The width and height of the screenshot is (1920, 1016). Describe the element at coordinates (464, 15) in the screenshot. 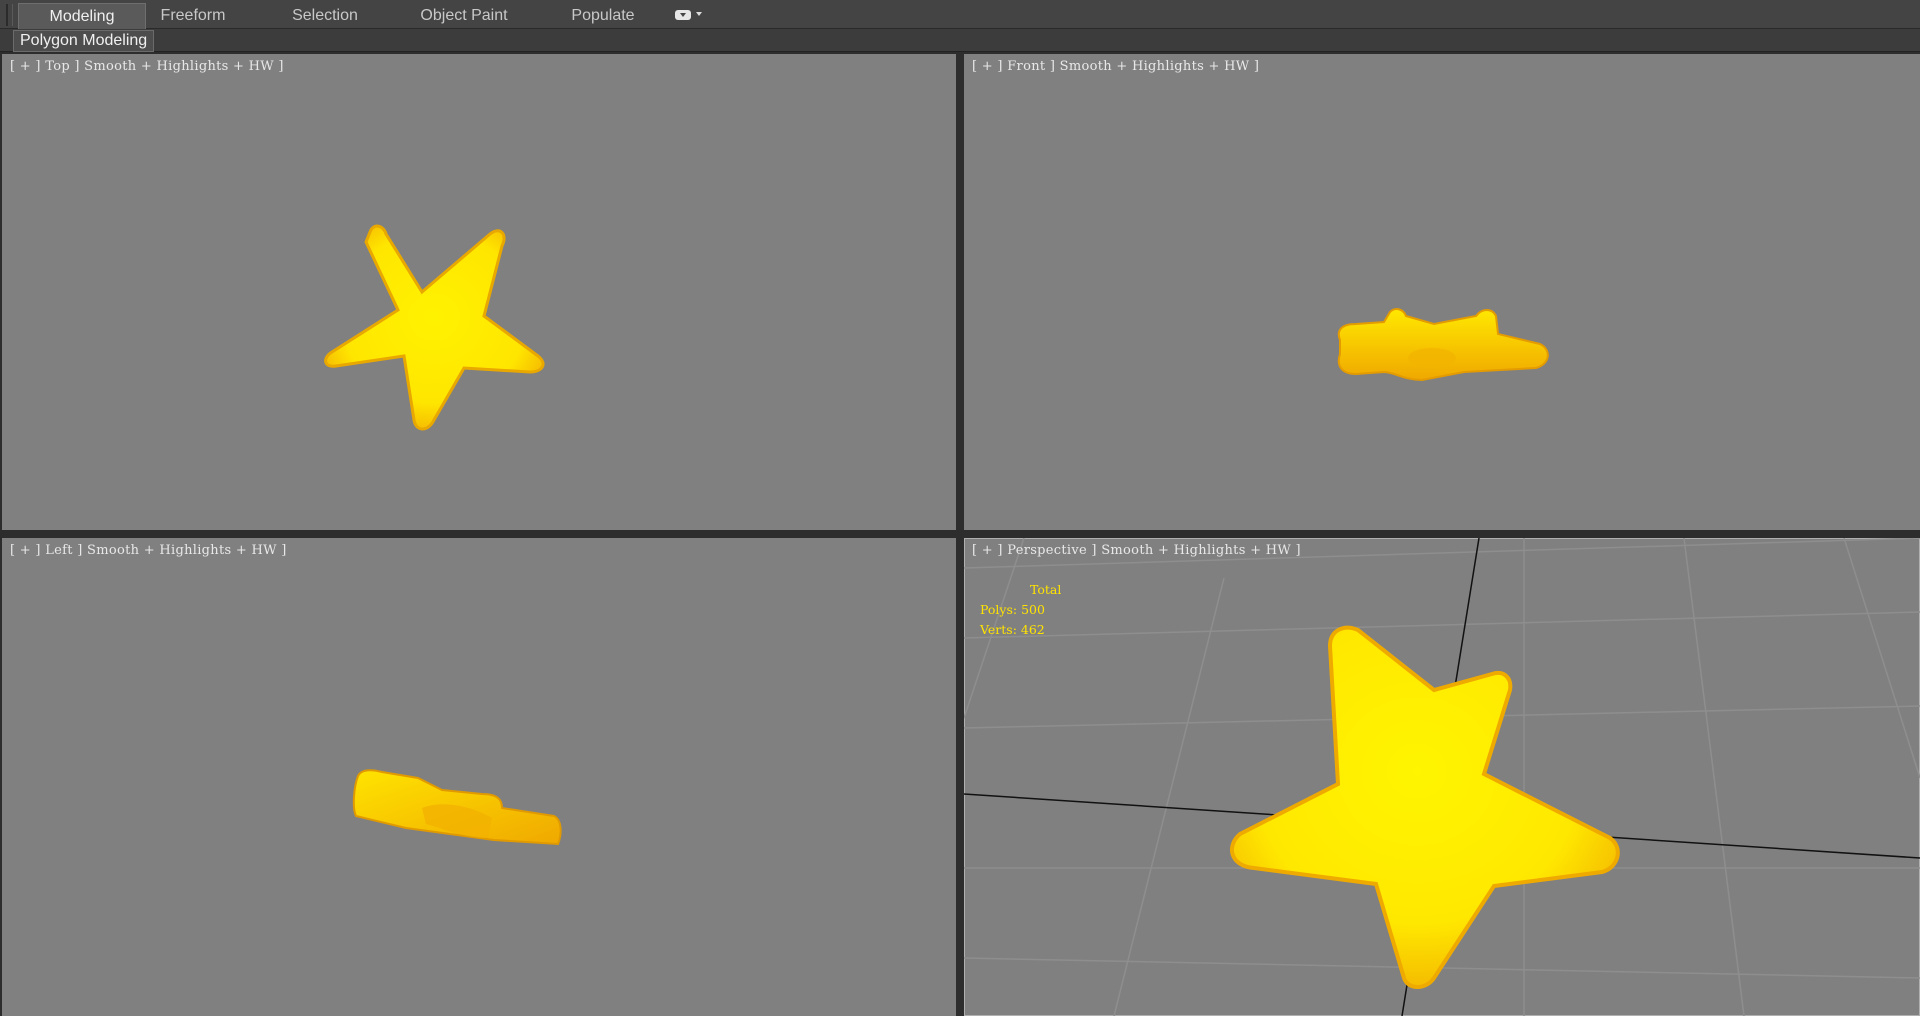

I see `tab-object-paint: Object Paint` at that location.